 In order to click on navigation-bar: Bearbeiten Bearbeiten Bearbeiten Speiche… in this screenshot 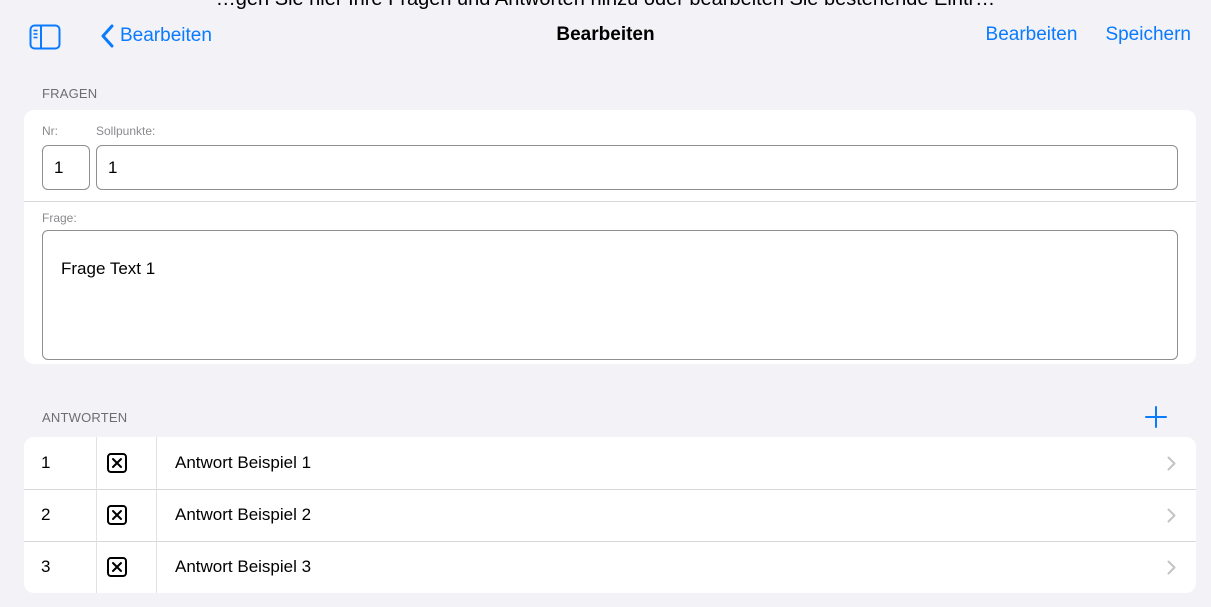, I will do `click(605, 36)`.